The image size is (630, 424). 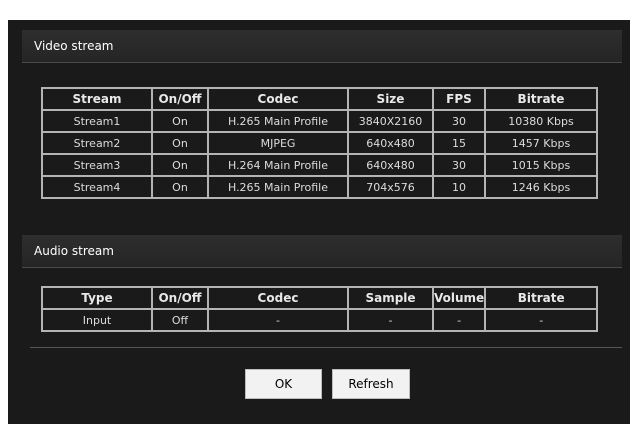 What do you see at coordinates (390, 298) in the screenshot?
I see `column-header: Sample` at bounding box center [390, 298].